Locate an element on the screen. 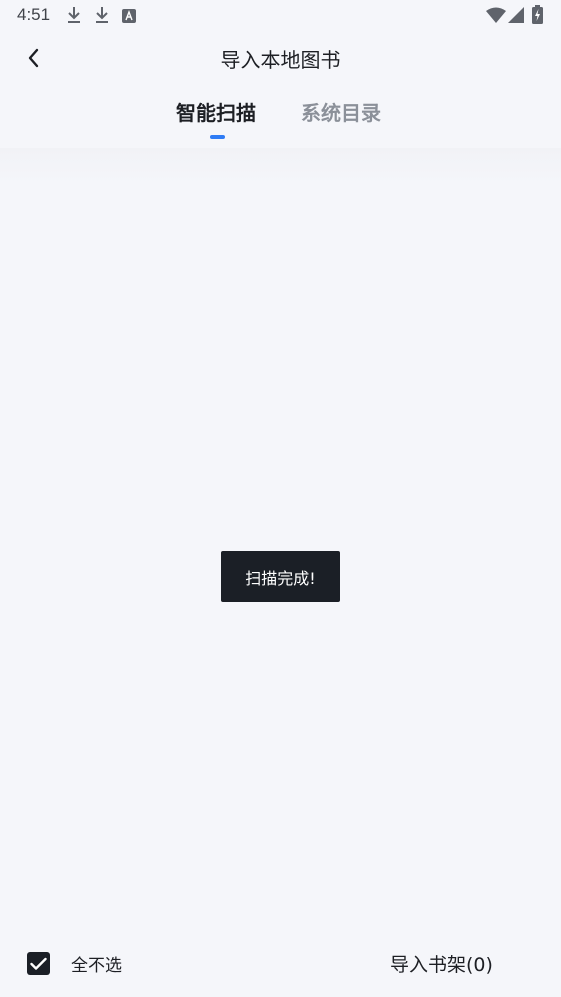 The image size is (561, 997). select-all-toggle: 全不选 is located at coordinates (74, 963).